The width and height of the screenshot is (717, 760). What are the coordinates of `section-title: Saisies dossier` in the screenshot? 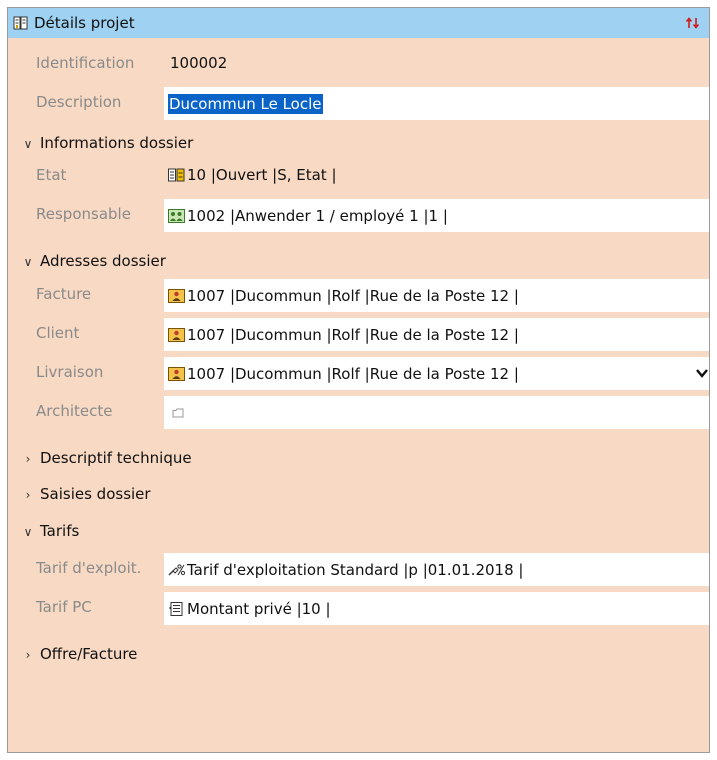 It's located at (95, 494).